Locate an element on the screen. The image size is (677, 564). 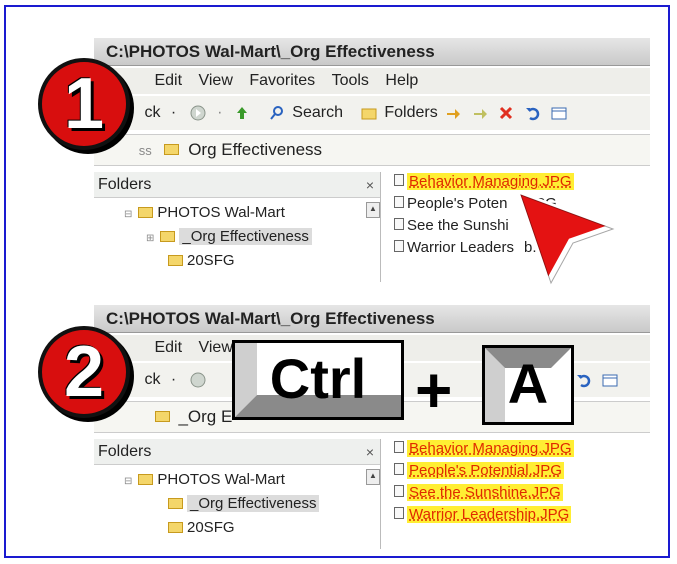
menu-bar: Edit View Favorites Tools Help is located at coordinates (372, 81).